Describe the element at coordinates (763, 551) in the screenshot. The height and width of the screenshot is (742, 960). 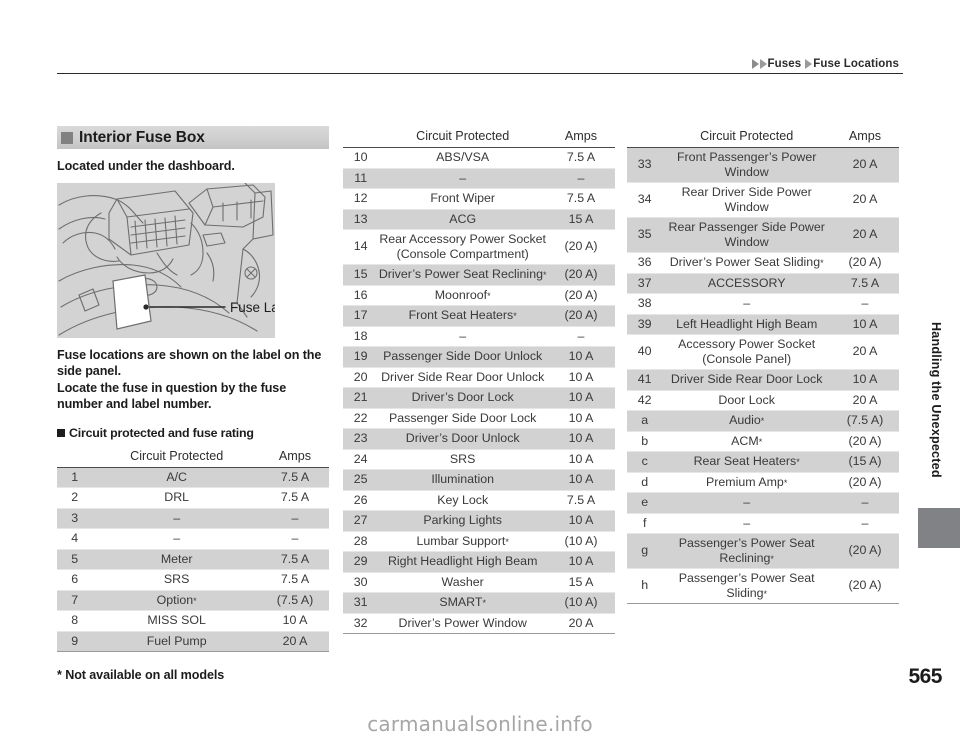
I see `table-row: g Passenger’s Power Seat Reclining* (20 A)` at that location.